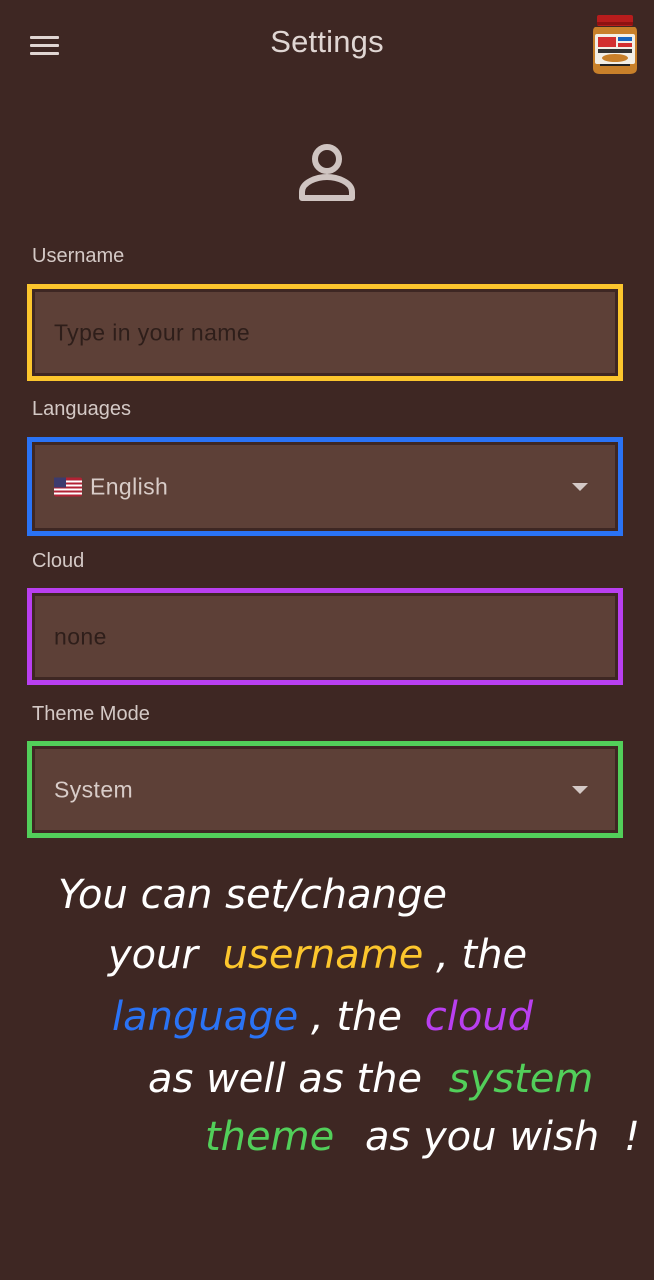  I want to click on annotation-the-2: , the, so click(356, 1017).